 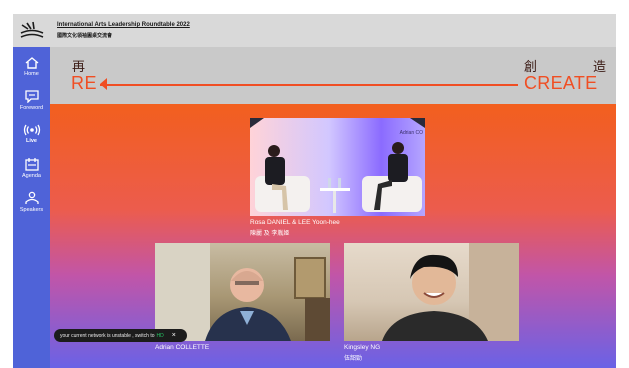 What do you see at coordinates (31, 176) in the screenshot?
I see `sidebar-item-label: Agenda` at bounding box center [31, 176].